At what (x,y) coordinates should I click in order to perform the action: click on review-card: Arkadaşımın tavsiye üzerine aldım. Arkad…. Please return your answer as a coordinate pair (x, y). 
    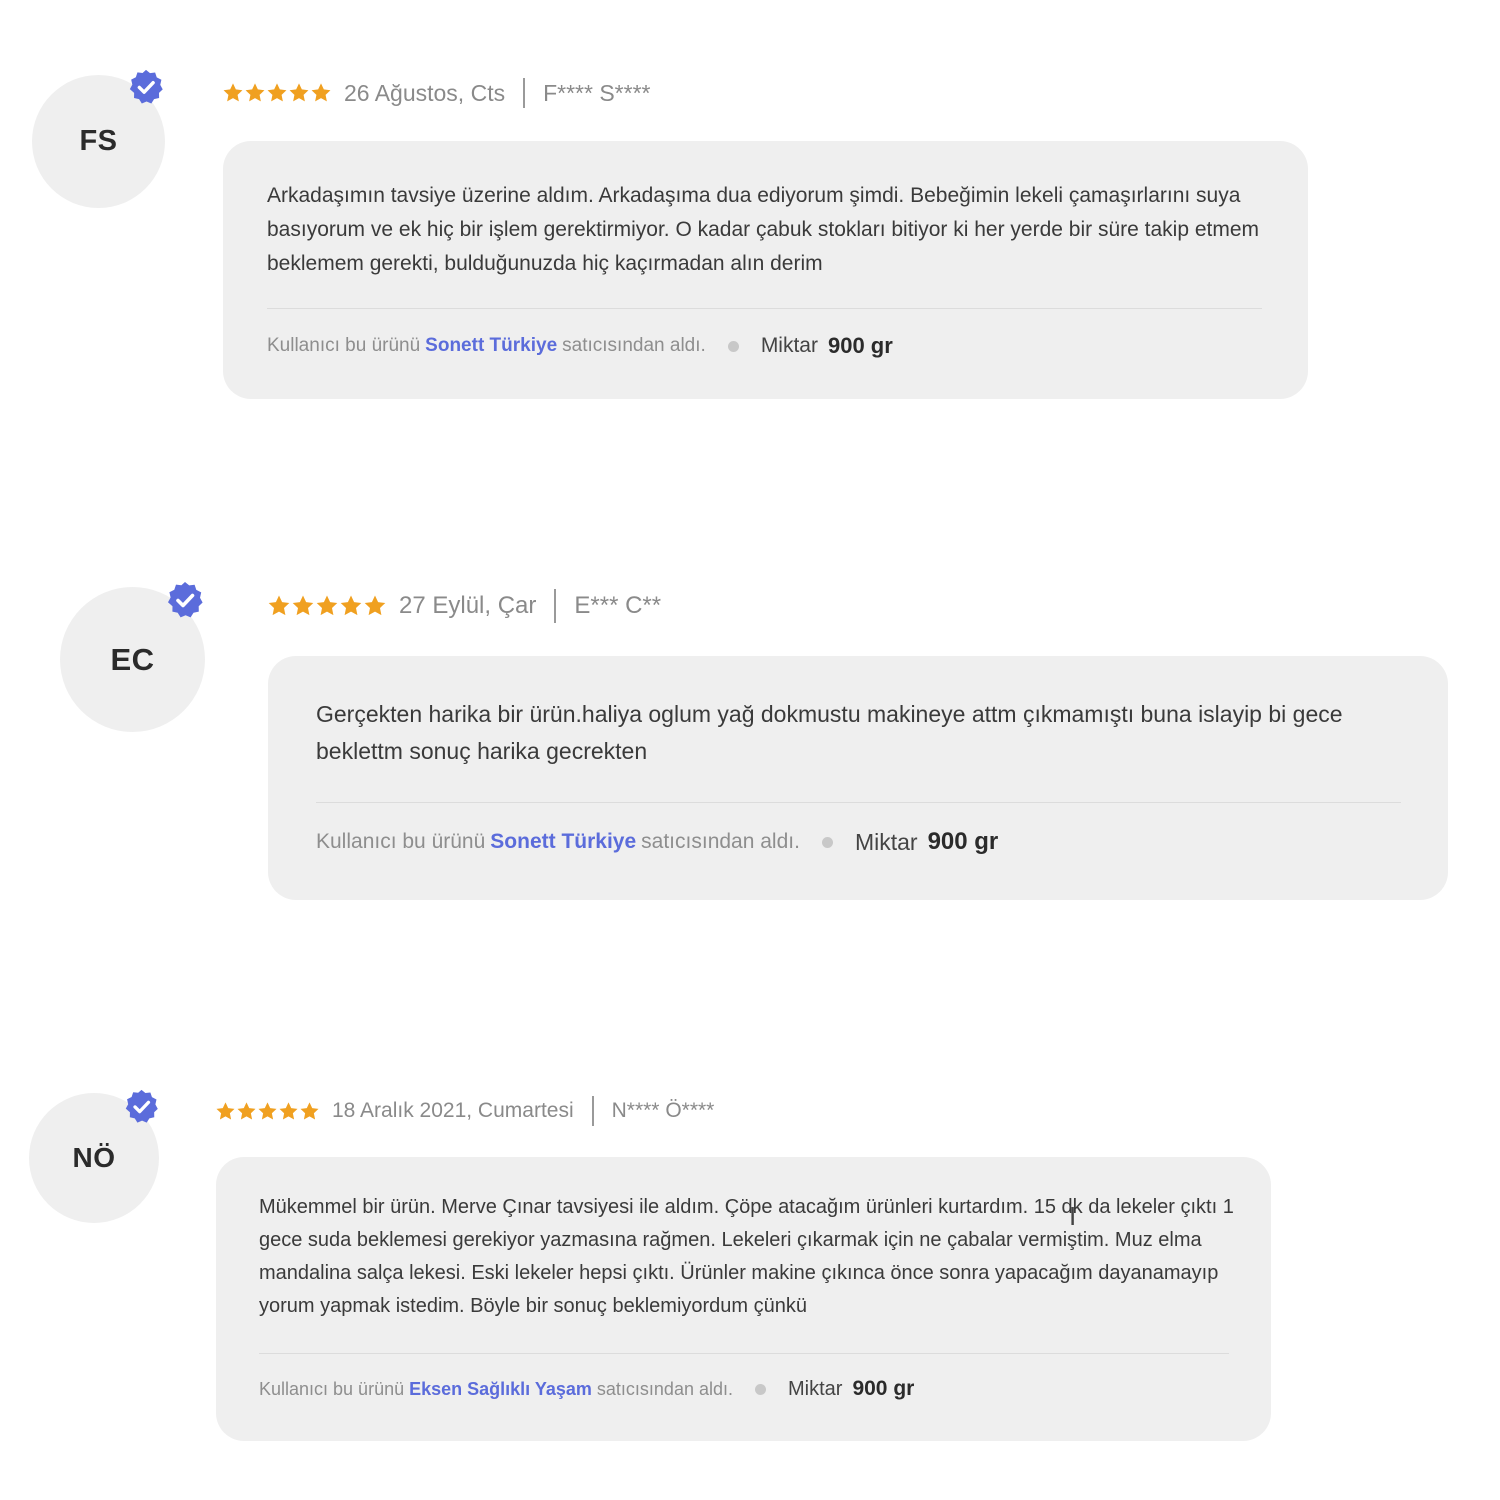
    Looking at the image, I should click on (765, 270).